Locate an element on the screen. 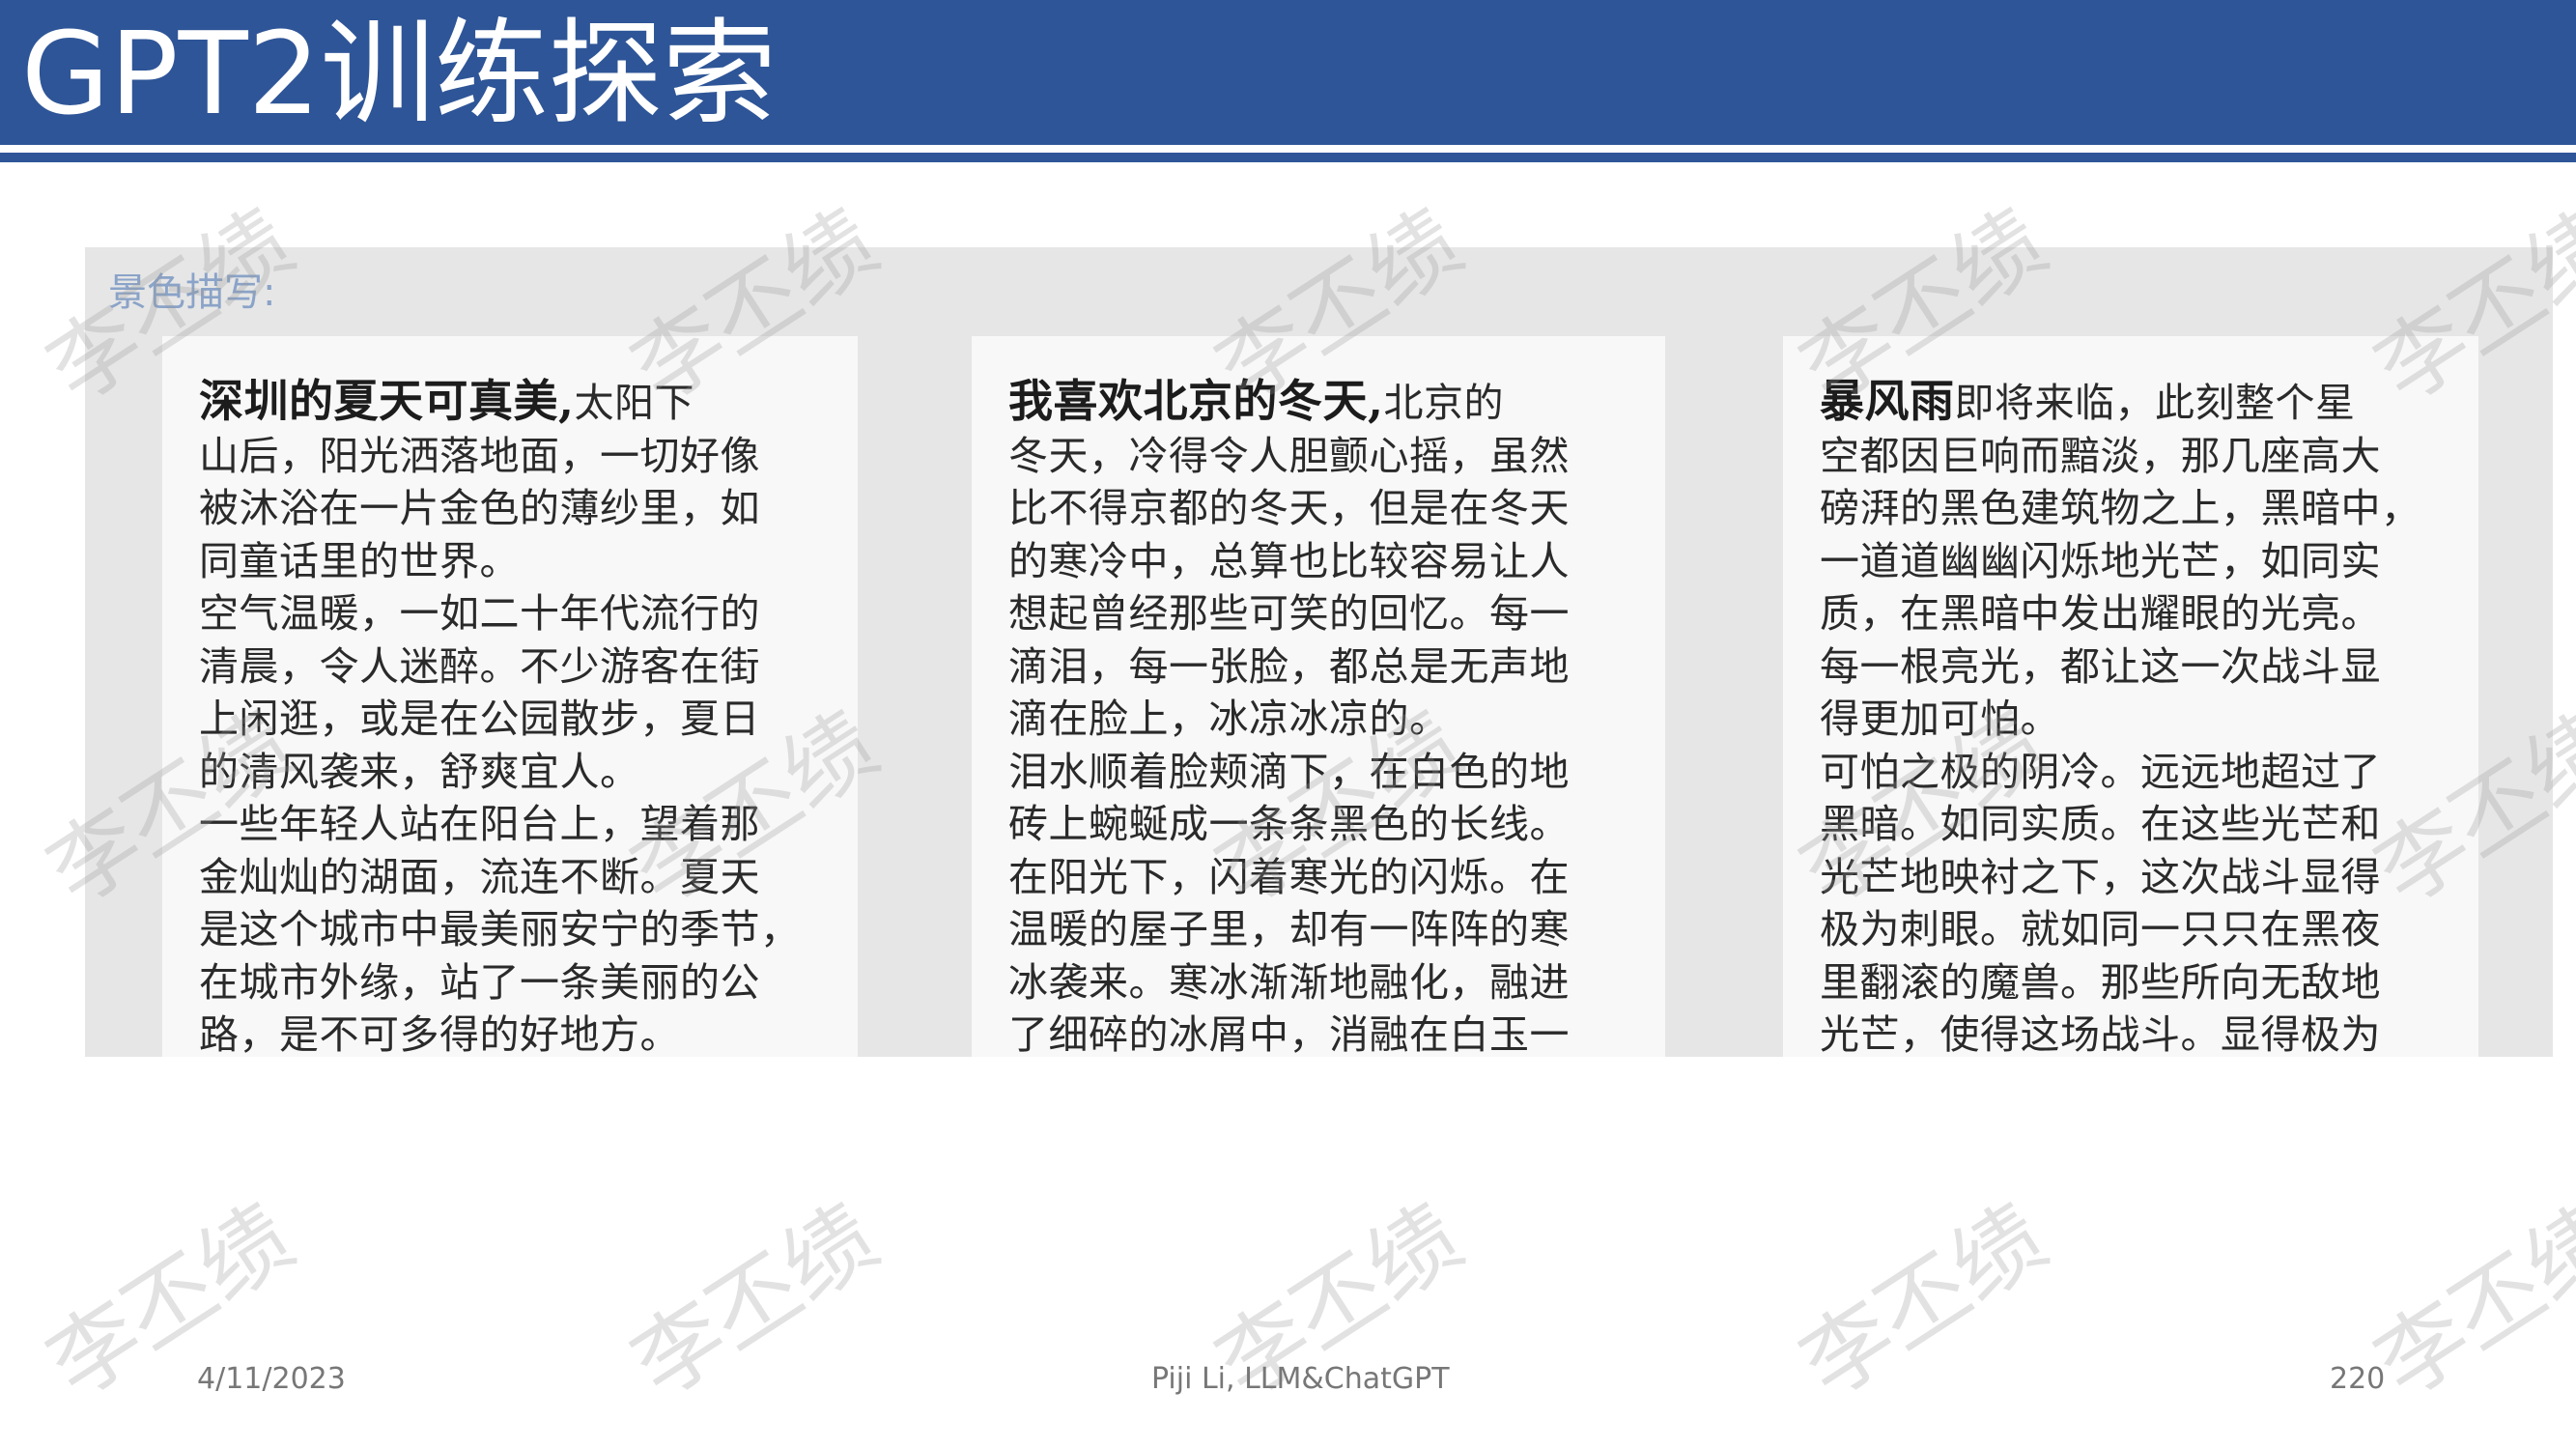 The image size is (2576, 1449). card-line: 在阳光下，闪着寒光的闪烁。在 is located at coordinates (1289, 876).